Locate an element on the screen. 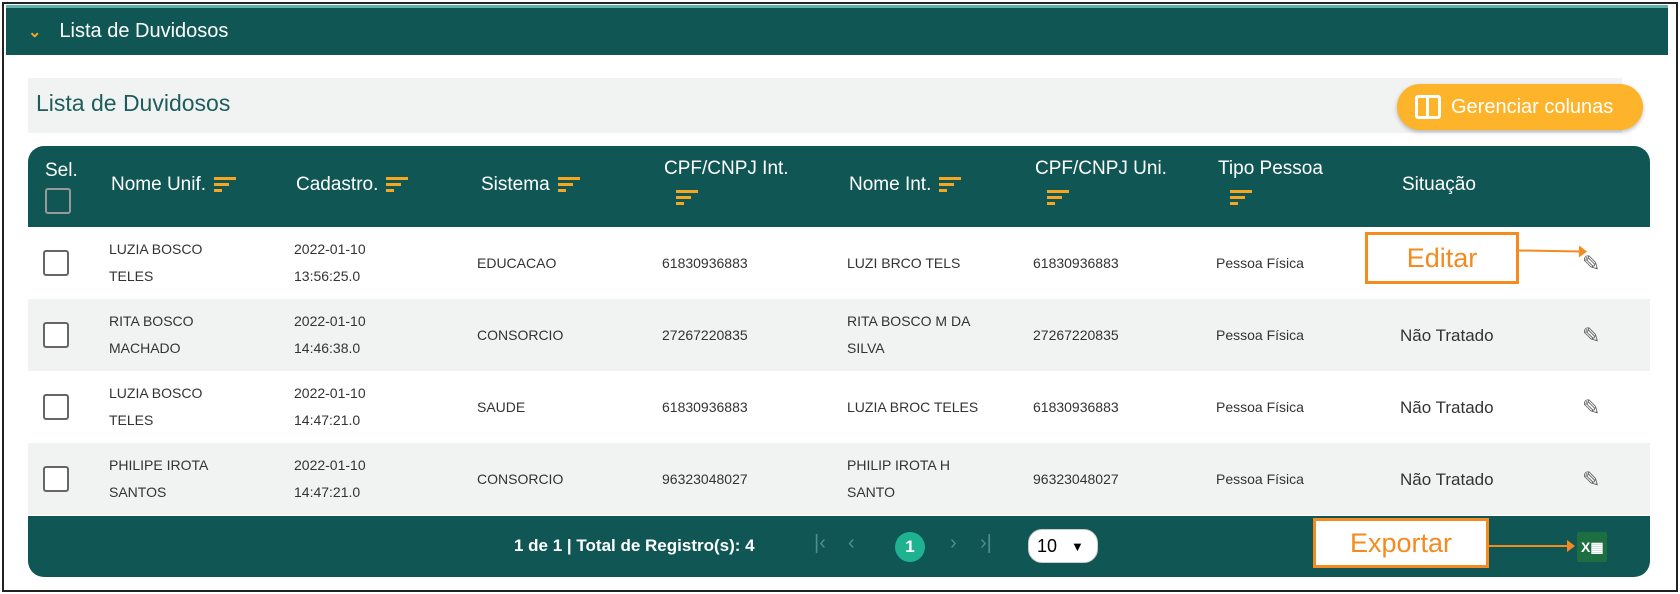 Image resolution: width=1680 pixels, height=594 pixels. column-header: Nome Unif. is located at coordinates (174, 185).